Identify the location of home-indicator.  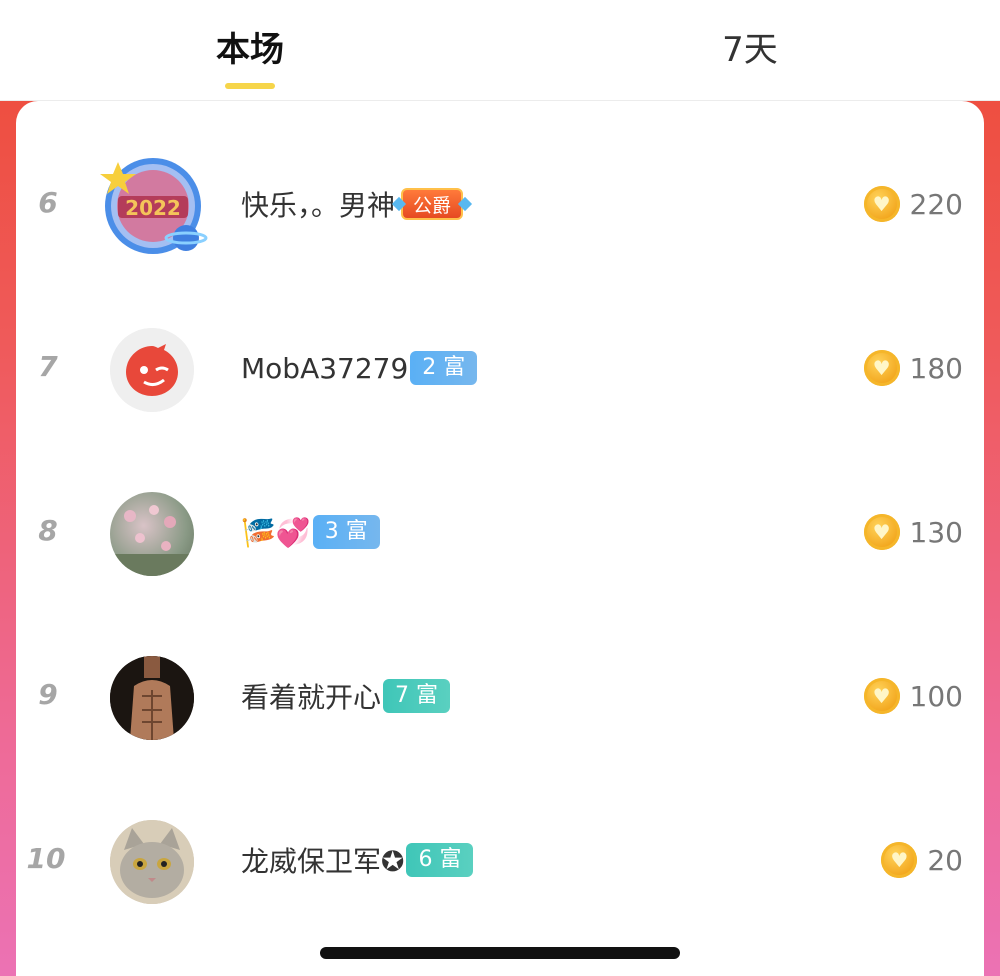
(500, 953).